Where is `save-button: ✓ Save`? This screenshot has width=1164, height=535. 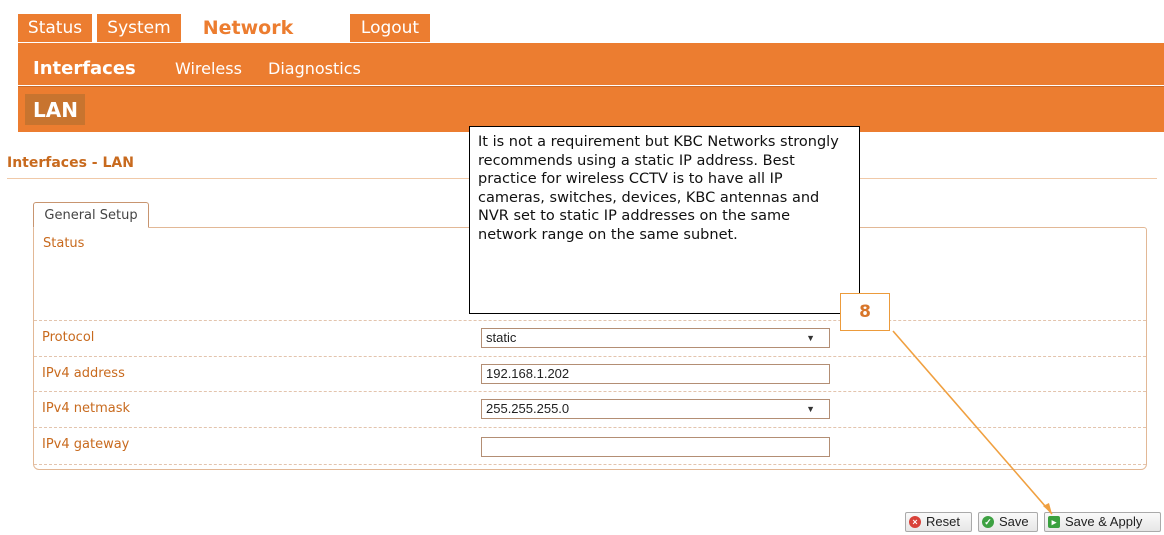 save-button: ✓ Save is located at coordinates (1008, 522).